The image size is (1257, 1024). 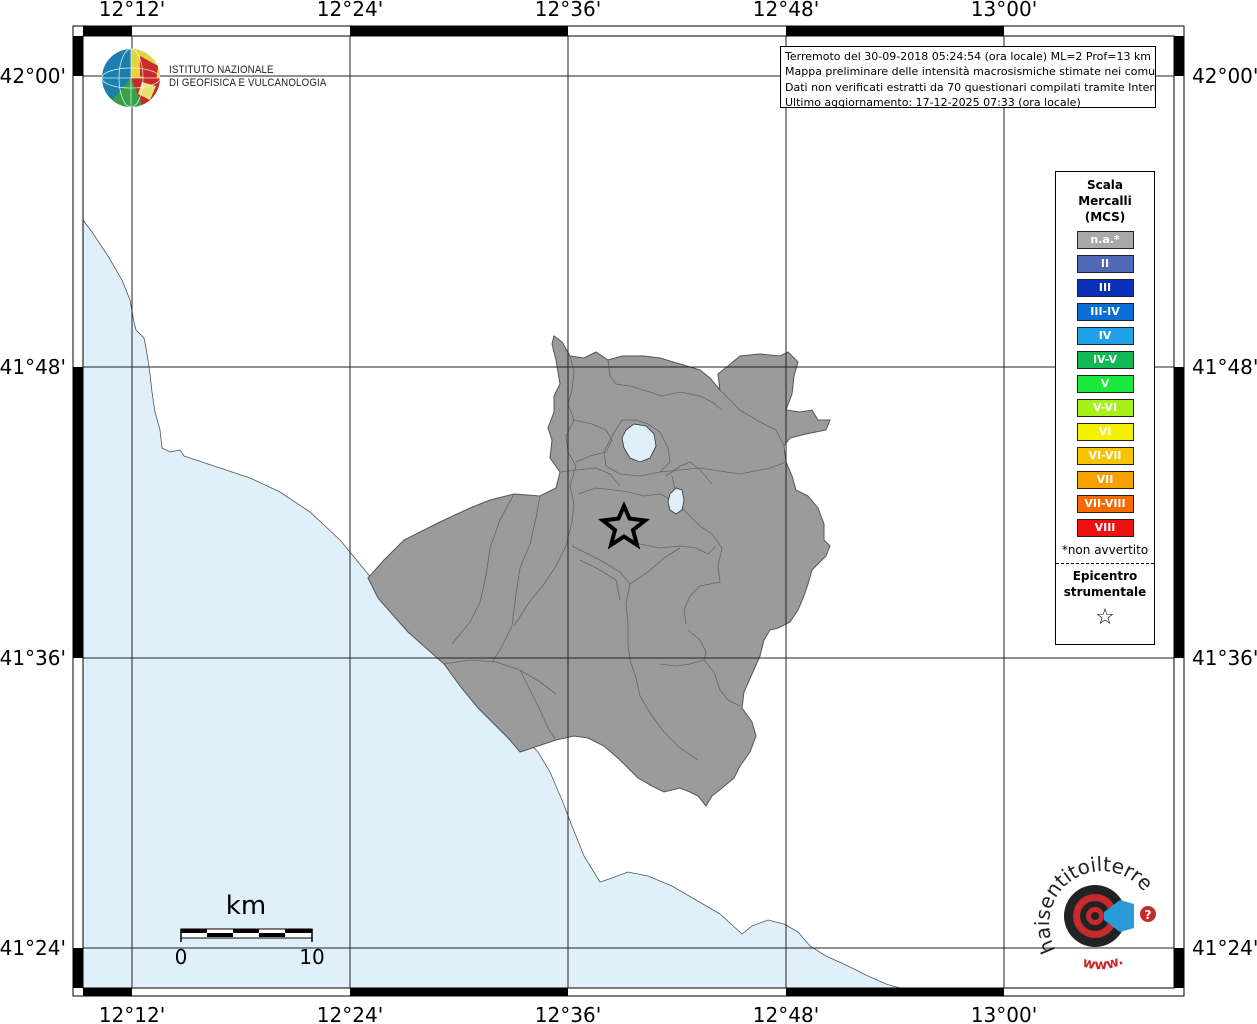 I want to click on legend-swatch: IV, so click(x=1105, y=336).